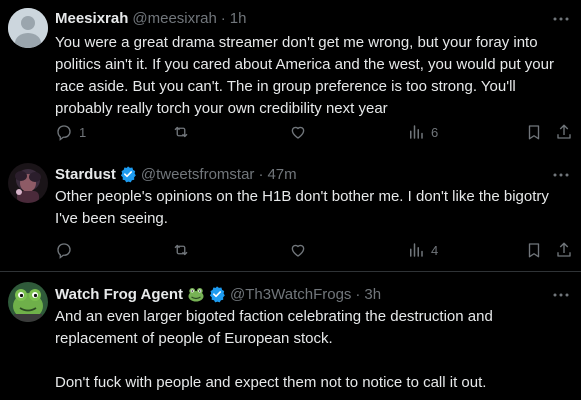 The image size is (581, 400). I want to click on tweet-actions: 4, so click(313, 250).